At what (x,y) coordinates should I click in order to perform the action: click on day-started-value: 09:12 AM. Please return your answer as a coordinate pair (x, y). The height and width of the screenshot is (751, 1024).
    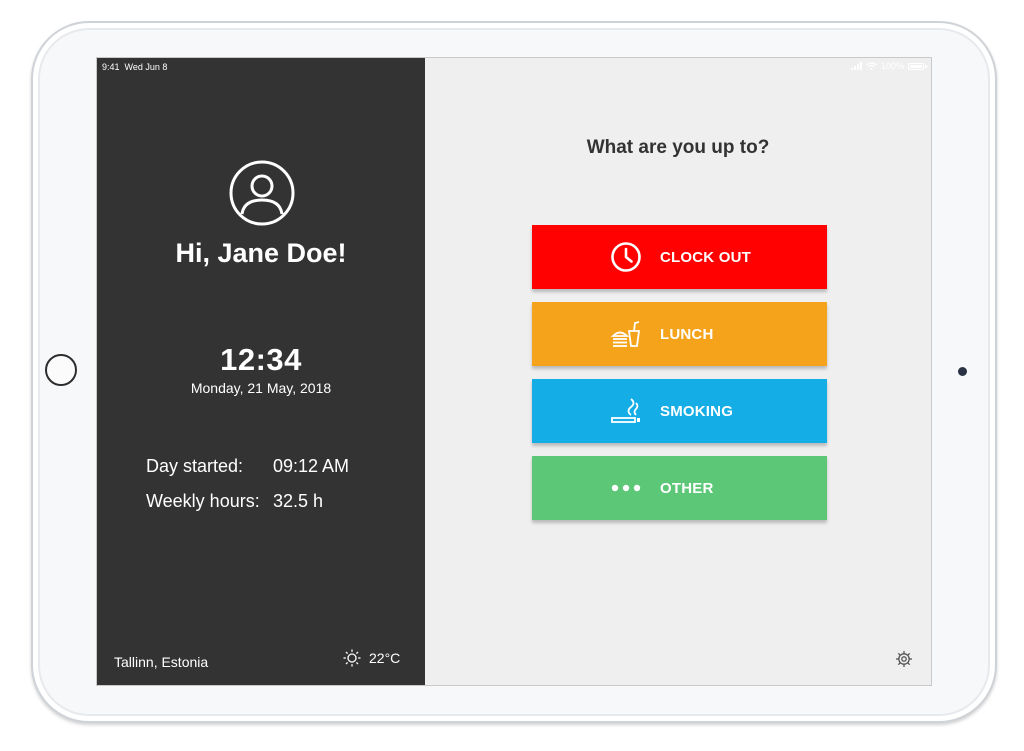
    Looking at the image, I should click on (311, 466).